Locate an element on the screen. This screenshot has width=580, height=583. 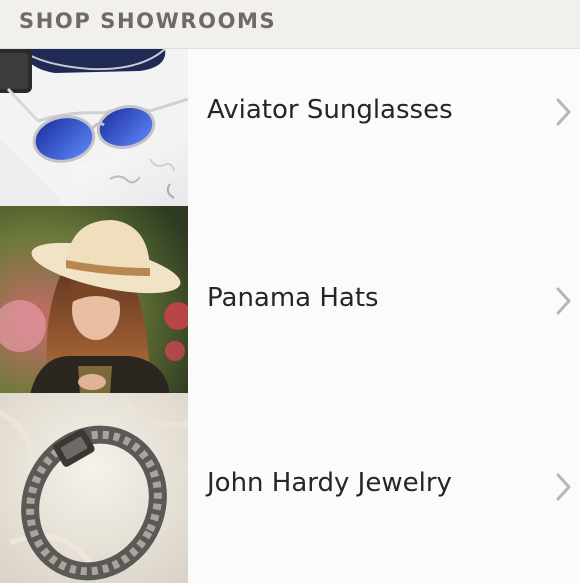
john-hardy-bracelet-photo is located at coordinates (94, 488).